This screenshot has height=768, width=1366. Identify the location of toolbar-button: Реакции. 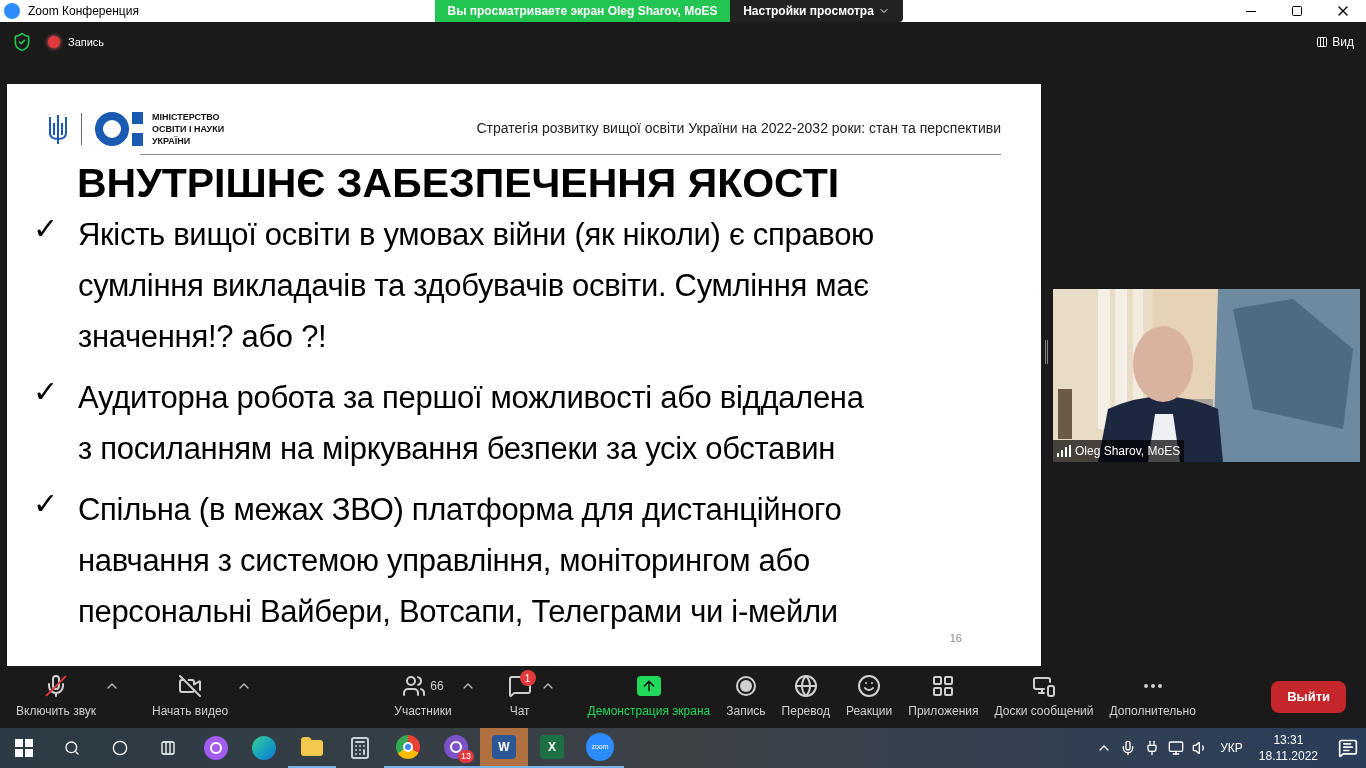
(869, 697).